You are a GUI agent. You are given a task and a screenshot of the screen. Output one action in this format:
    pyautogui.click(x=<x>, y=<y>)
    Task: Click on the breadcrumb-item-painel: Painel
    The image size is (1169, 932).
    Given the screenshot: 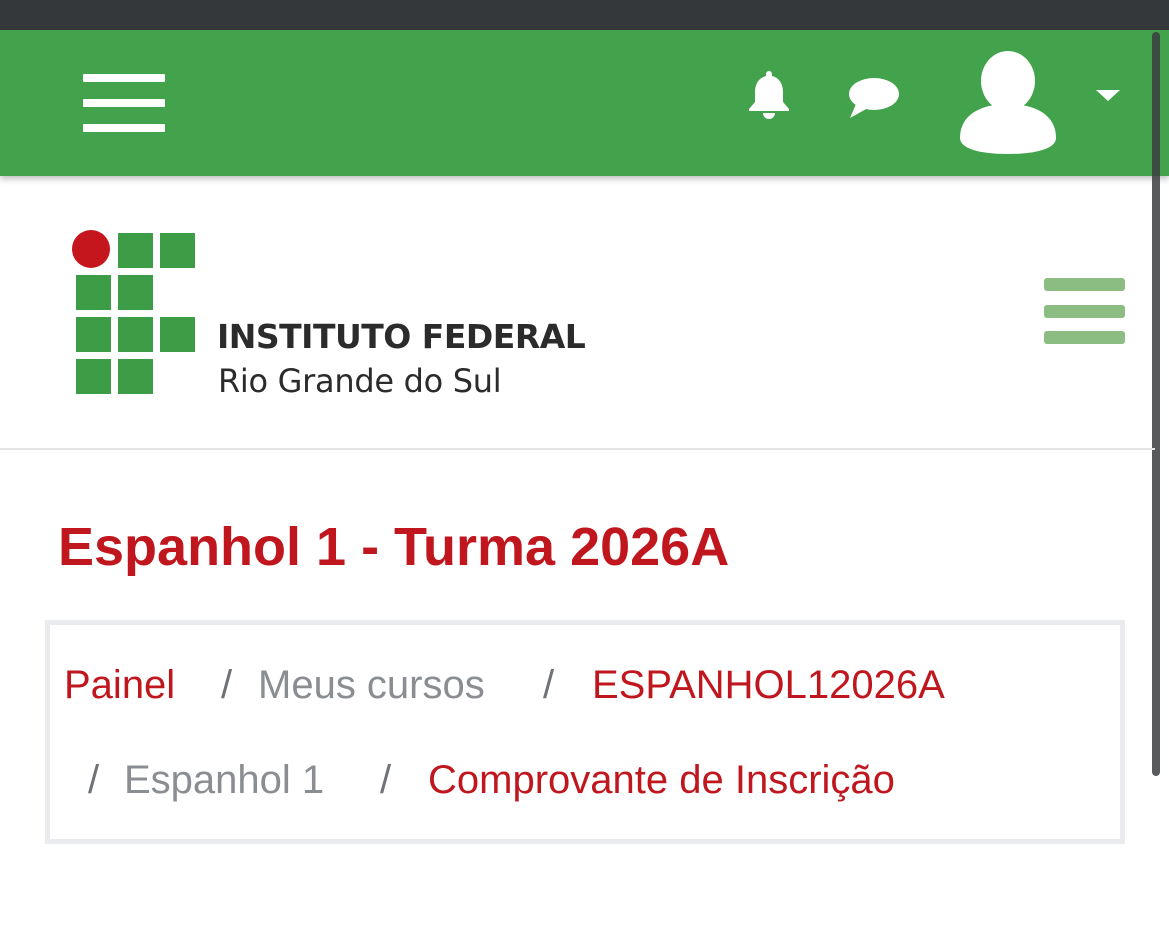 What is the action you would take?
    pyautogui.click(x=119, y=685)
    